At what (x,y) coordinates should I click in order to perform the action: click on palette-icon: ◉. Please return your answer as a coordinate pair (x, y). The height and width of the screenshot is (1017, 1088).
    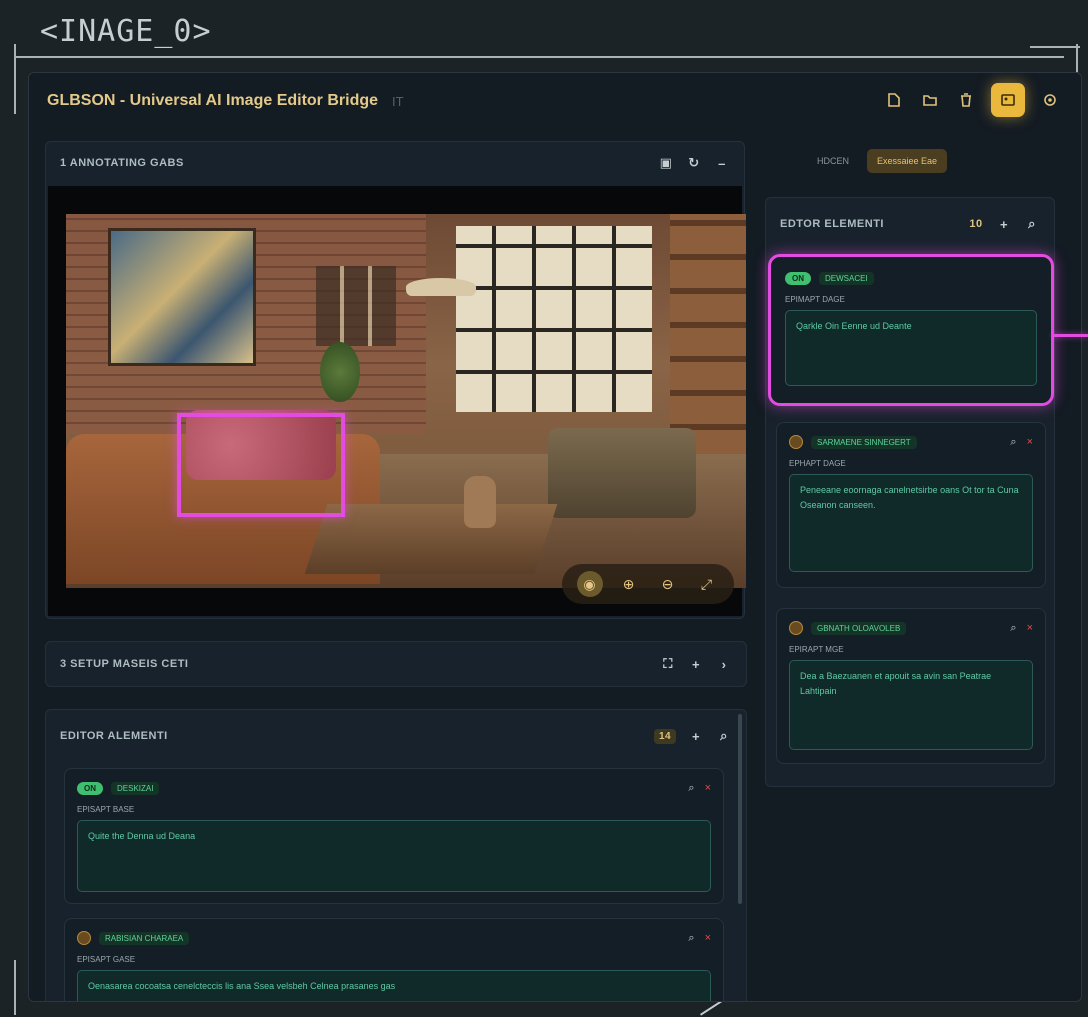
    Looking at the image, I should click on (589, 584).